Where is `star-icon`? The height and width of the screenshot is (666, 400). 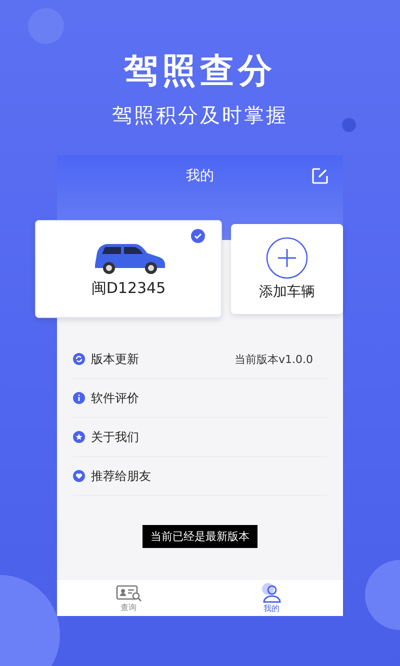 star-icon is located at coordinates (79, 437).